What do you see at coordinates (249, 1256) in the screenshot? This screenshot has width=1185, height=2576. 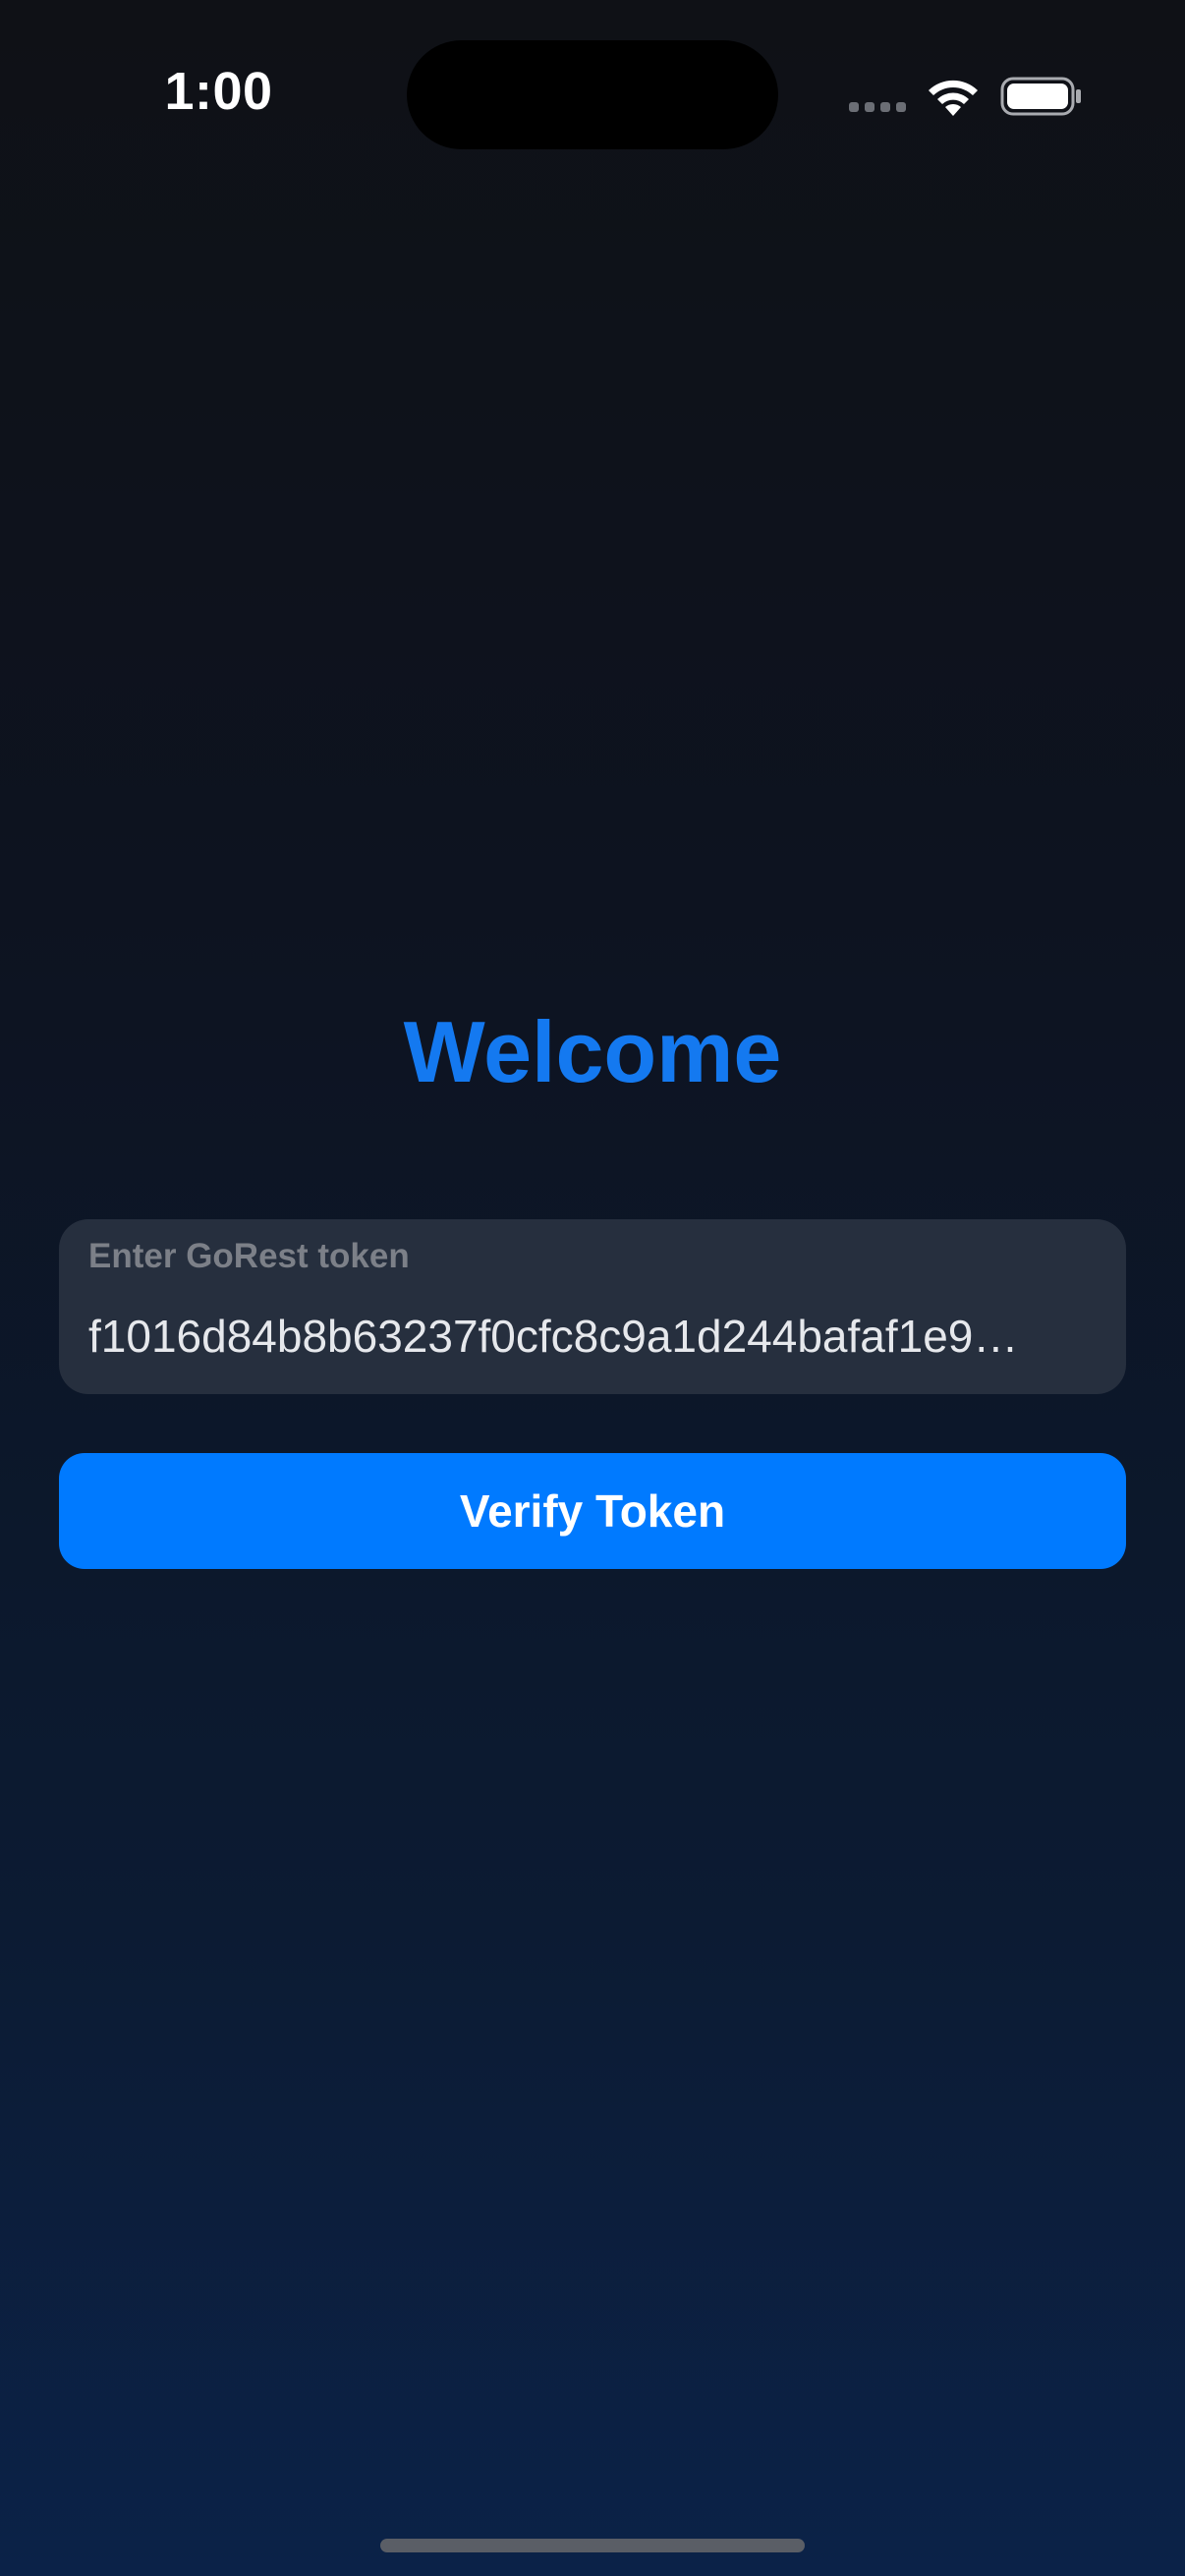 I see `token-field-label: Enter GoRest token` at bounding box center [249, 1256].